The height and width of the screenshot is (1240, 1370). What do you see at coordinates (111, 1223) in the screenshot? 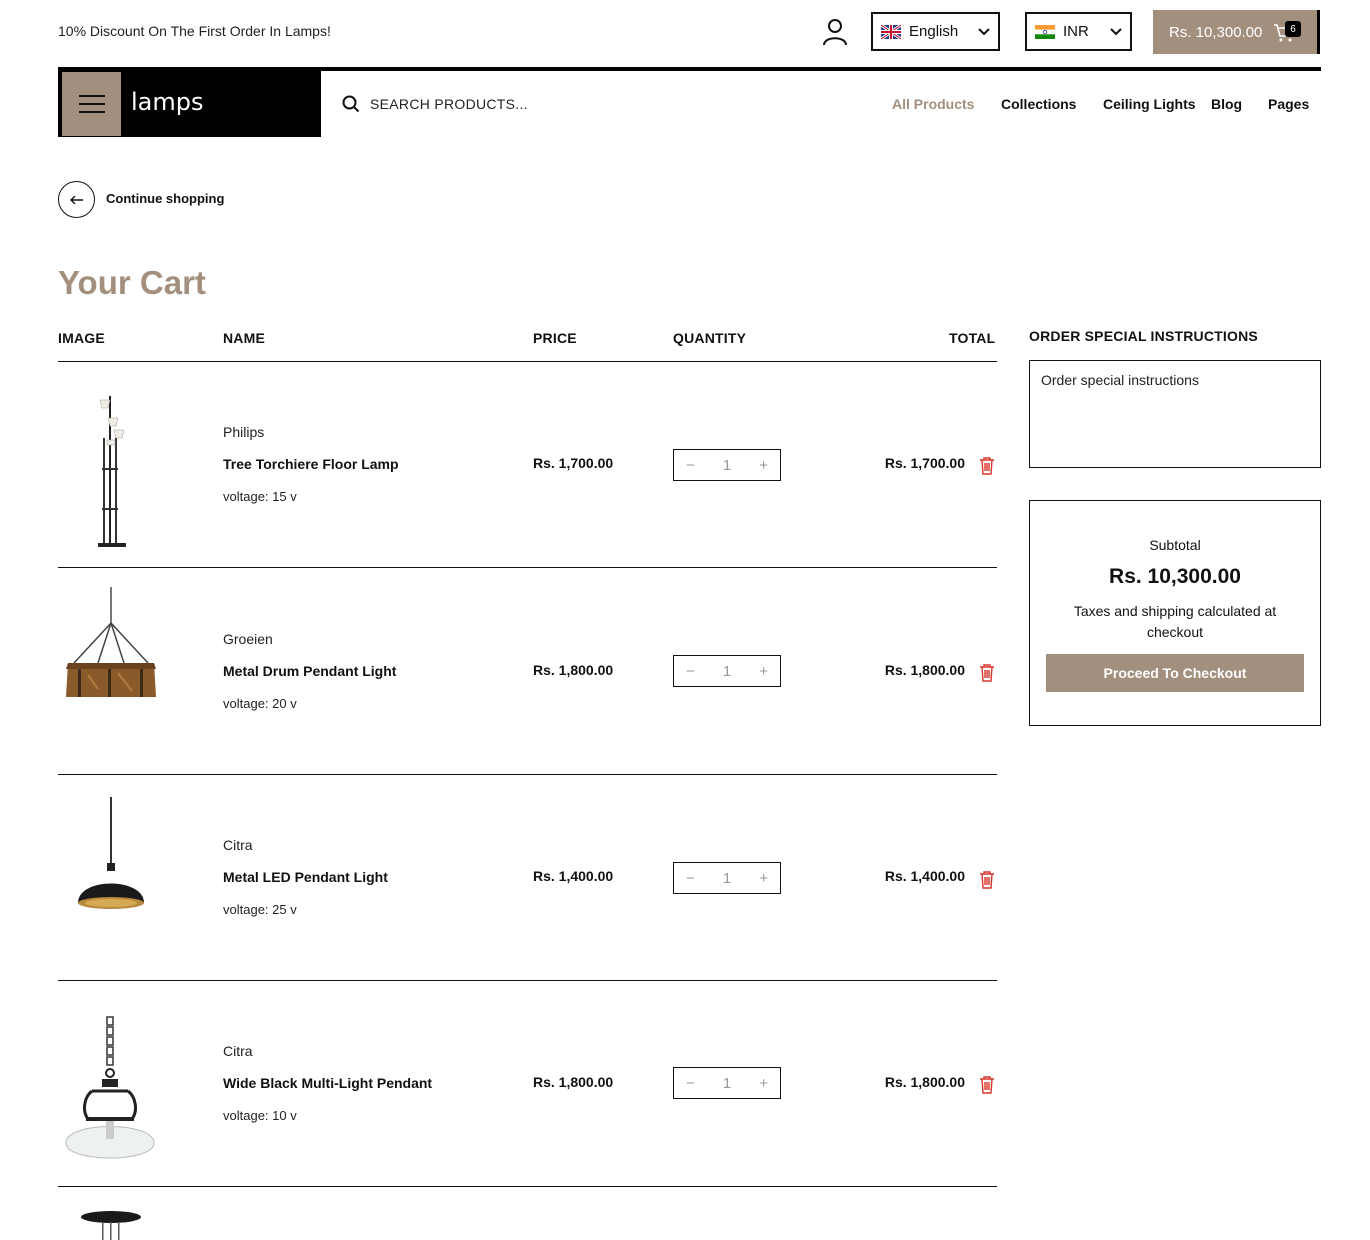
I see `product-image-partial` at bounding box center [111, 1223].